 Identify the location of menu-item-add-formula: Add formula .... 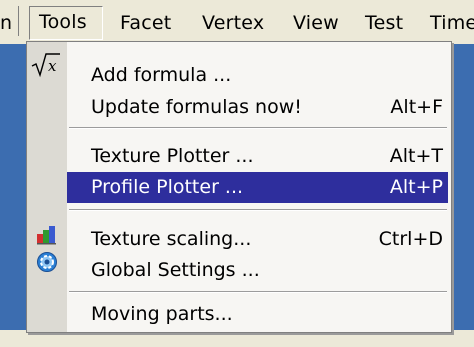
(257, 75).